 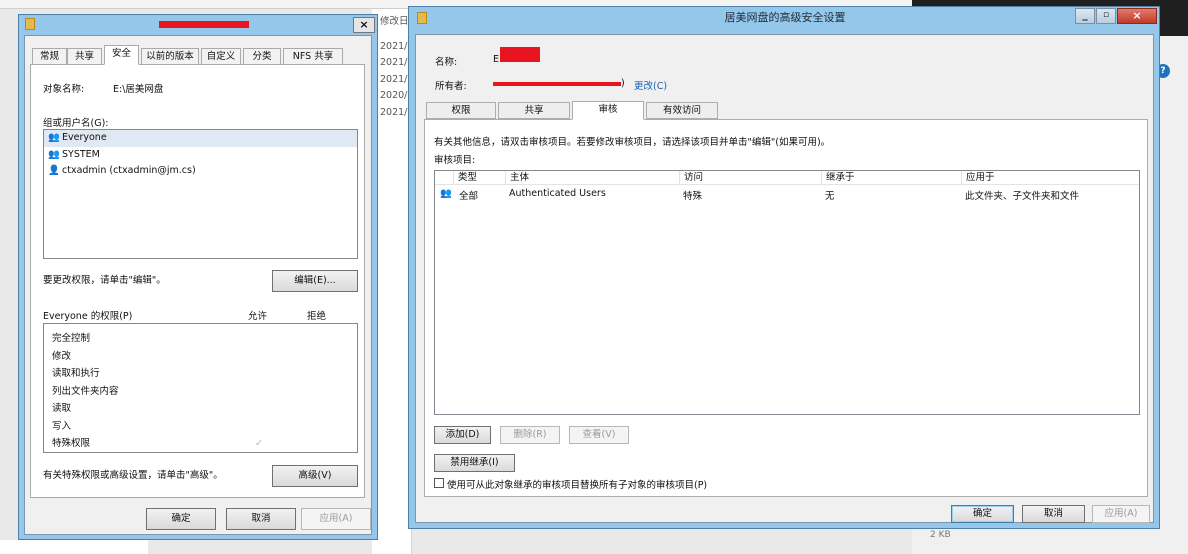 I want to click on tab-nfs-sharing: NFS 共享, so click(x=313, y=56).